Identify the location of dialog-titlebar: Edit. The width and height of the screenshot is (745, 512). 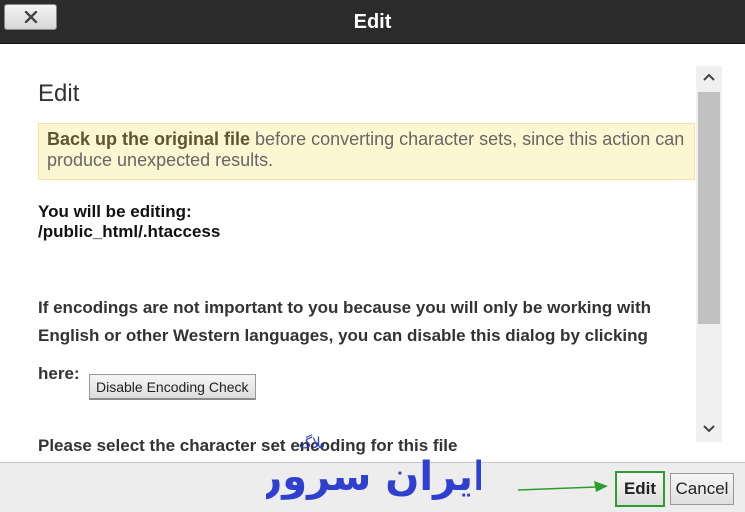
(372, 22).